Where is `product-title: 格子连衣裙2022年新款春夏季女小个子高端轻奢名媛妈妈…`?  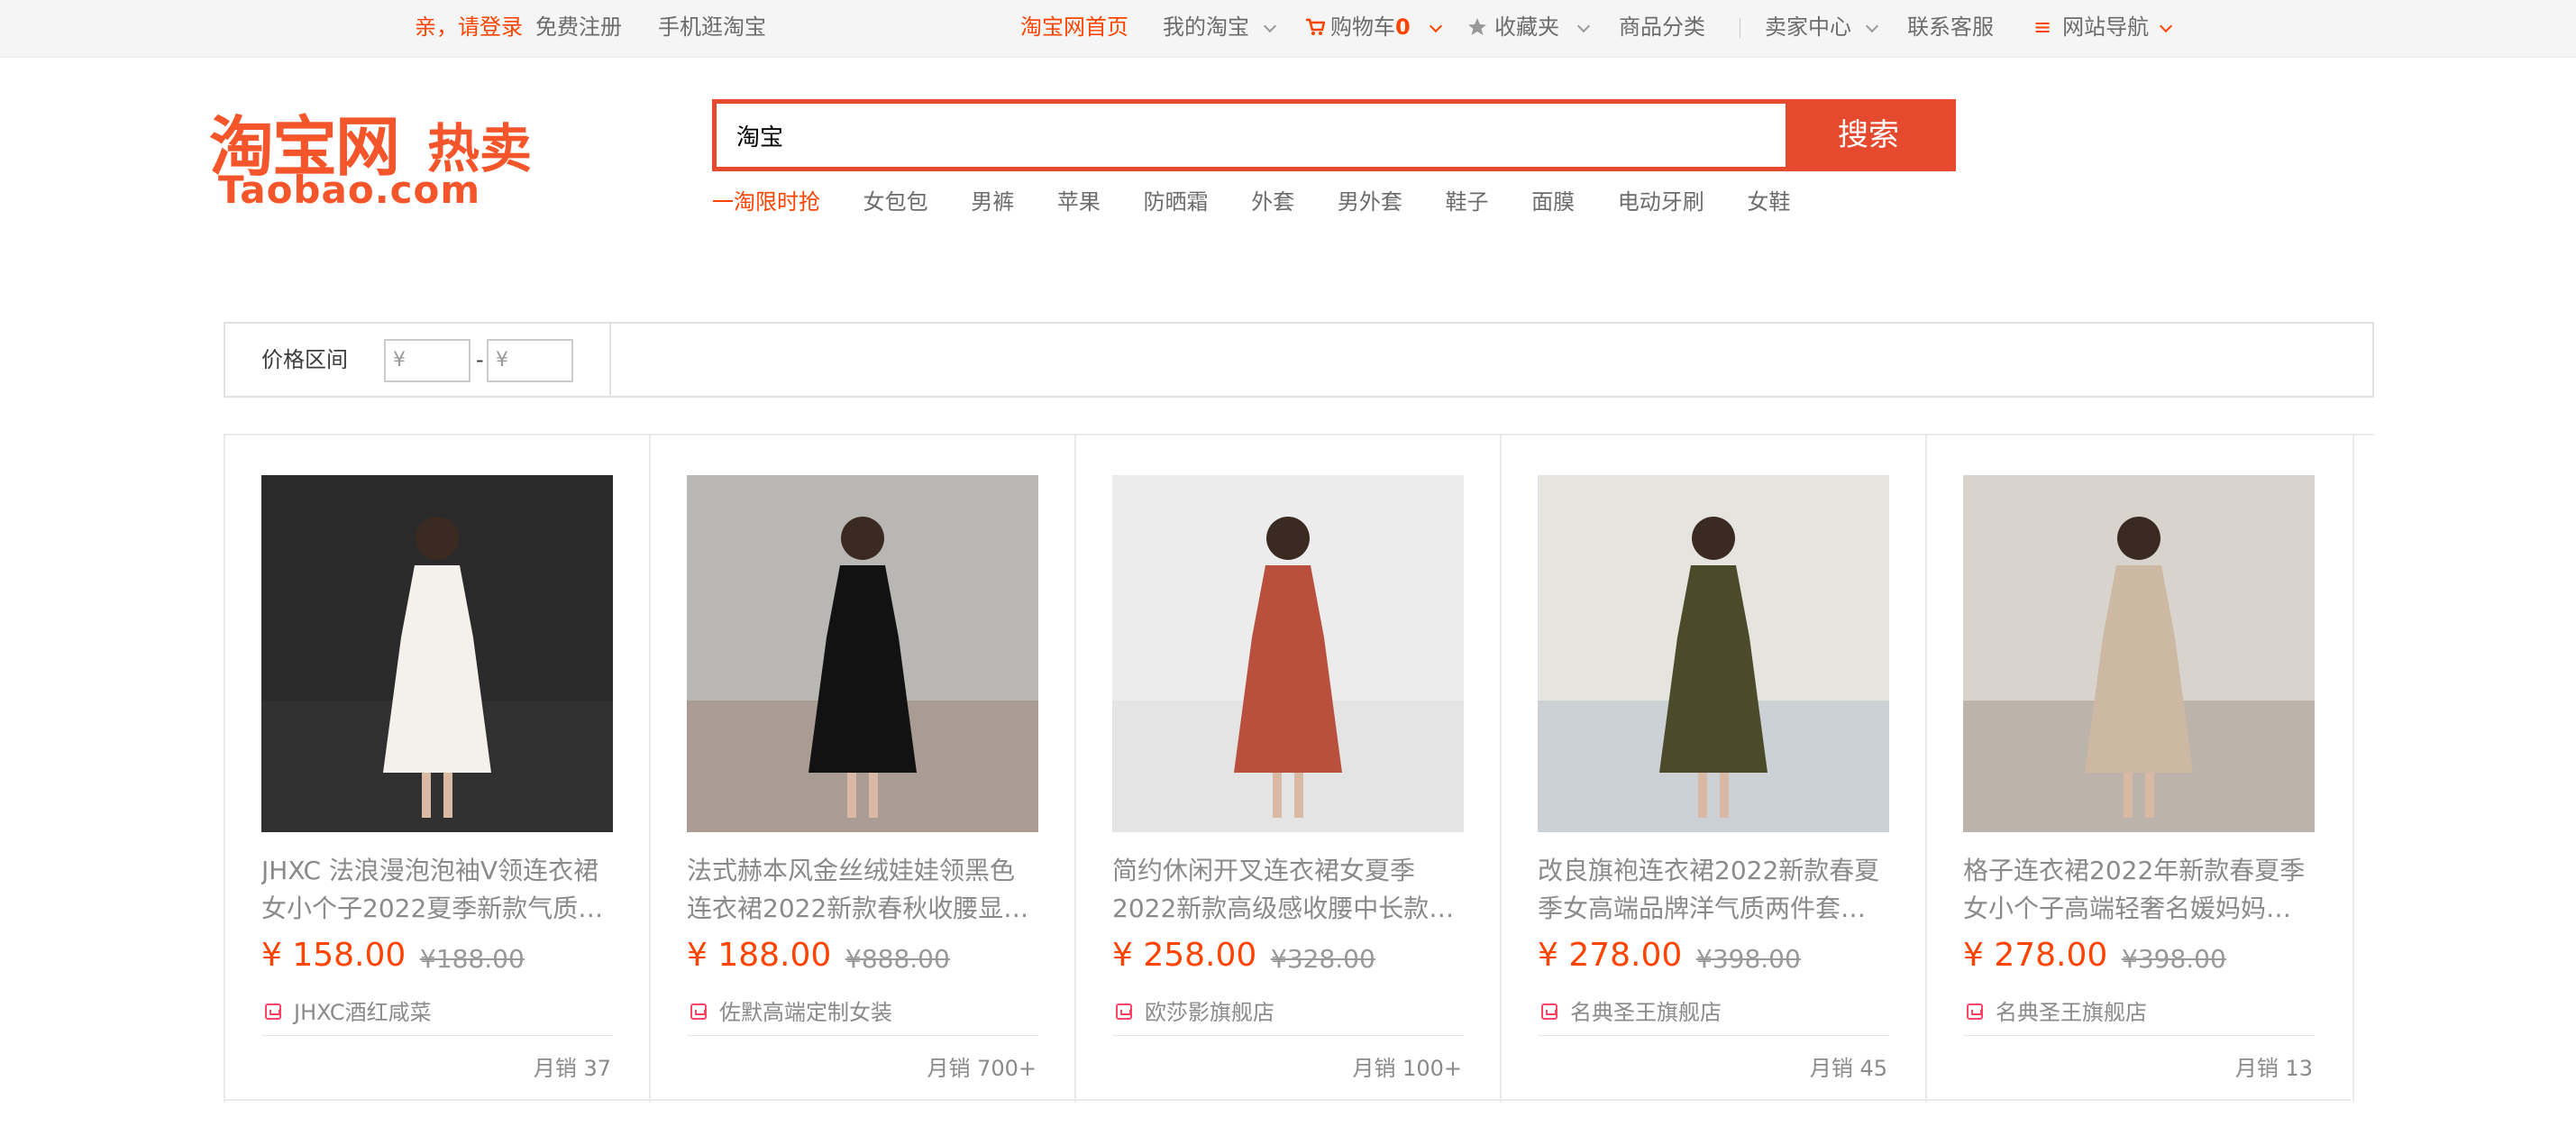
product-title: 格子连衣裙2022年新款春夏季女小个子高端轻奢名媛妈妈… is located at coordinates (2139, 890).